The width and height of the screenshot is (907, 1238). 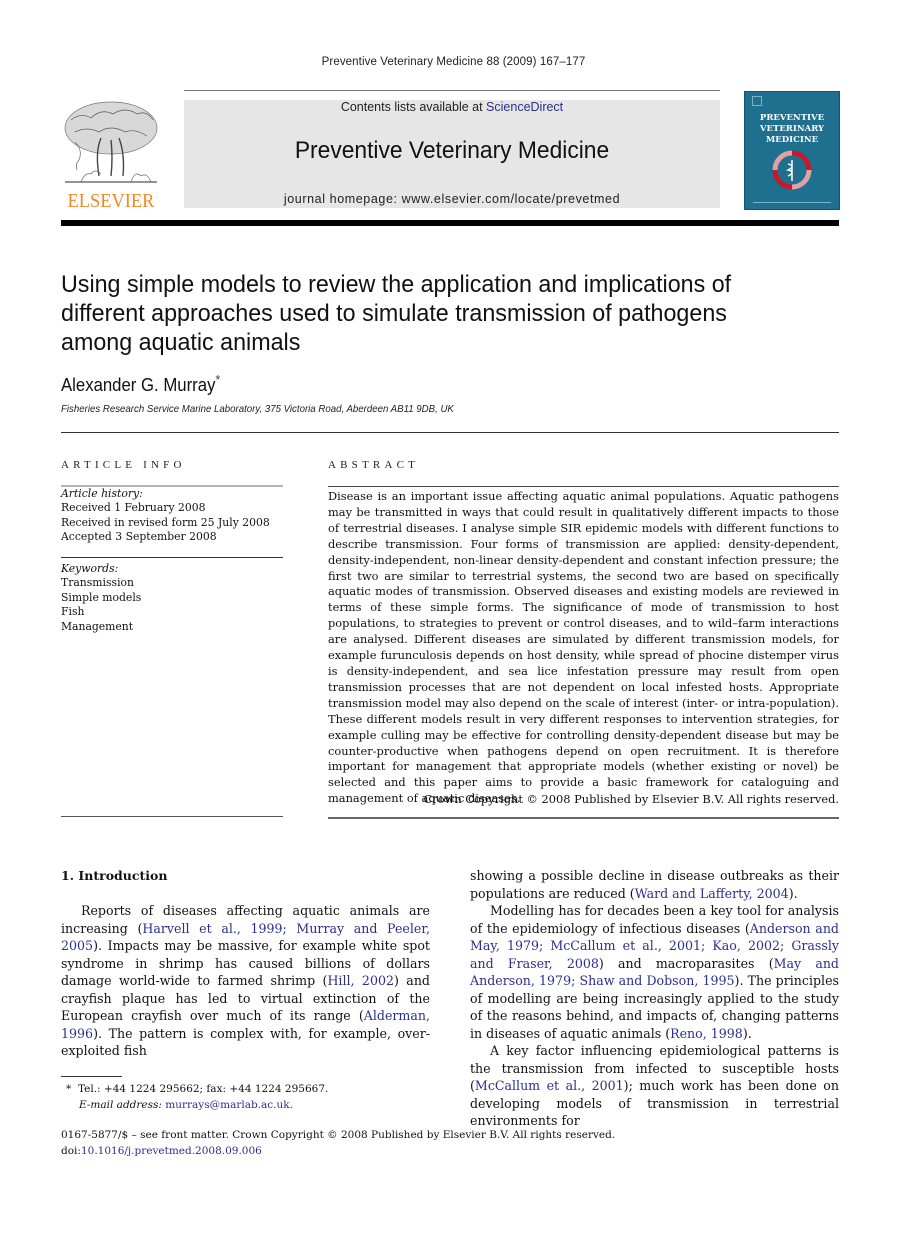 What do you see at coordinates (757, 101) in the screenshot?
I see `cover-logo-icon` at bounding box center [757, 101].